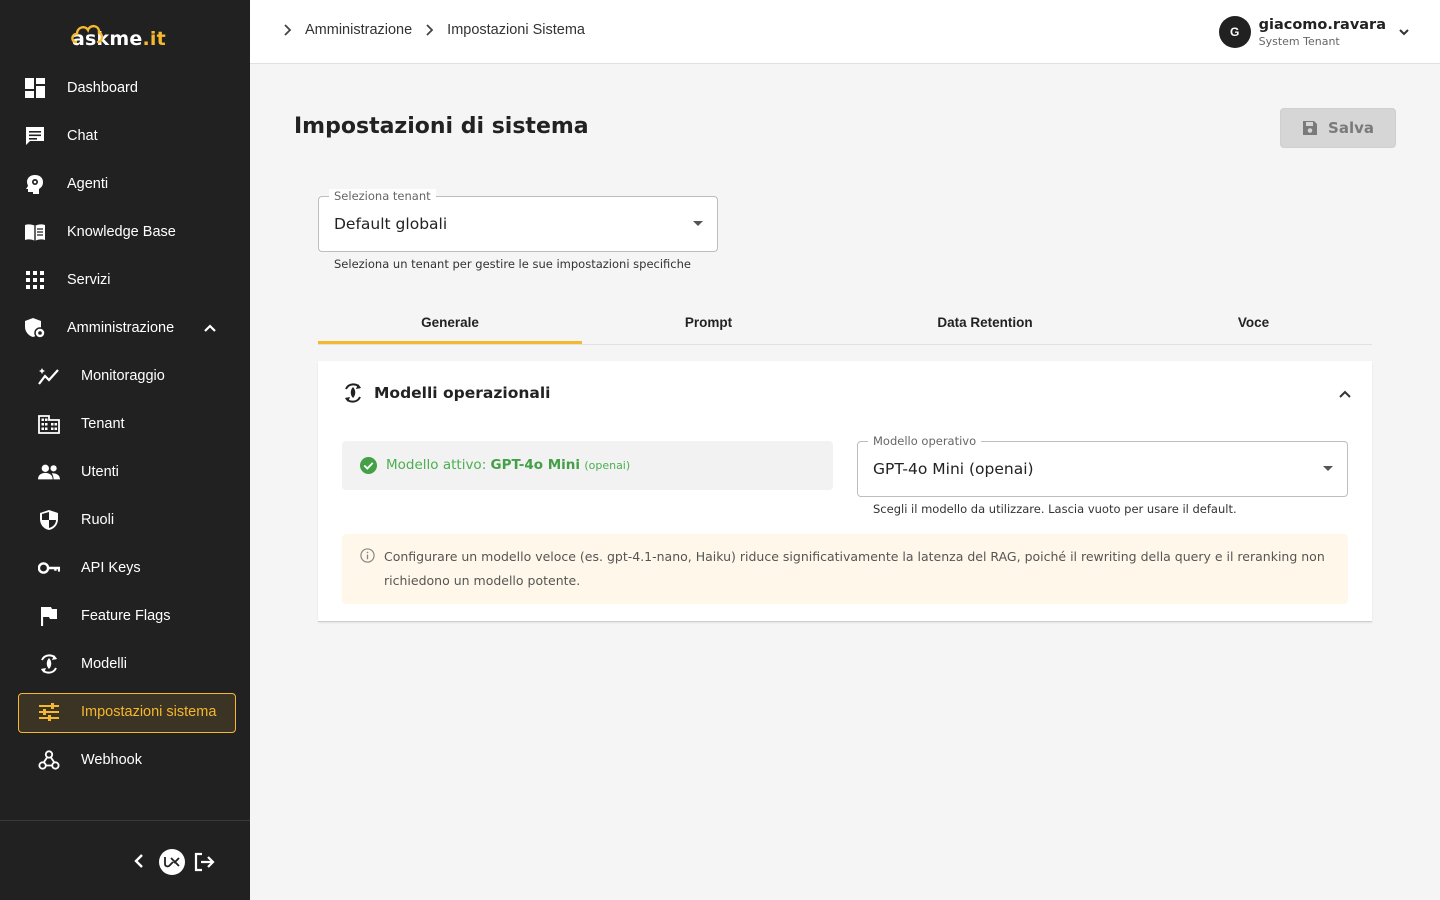 The height and width of the screenshot is (900, 1440). I want to click on apps-grid-icon, so click(35, 280).